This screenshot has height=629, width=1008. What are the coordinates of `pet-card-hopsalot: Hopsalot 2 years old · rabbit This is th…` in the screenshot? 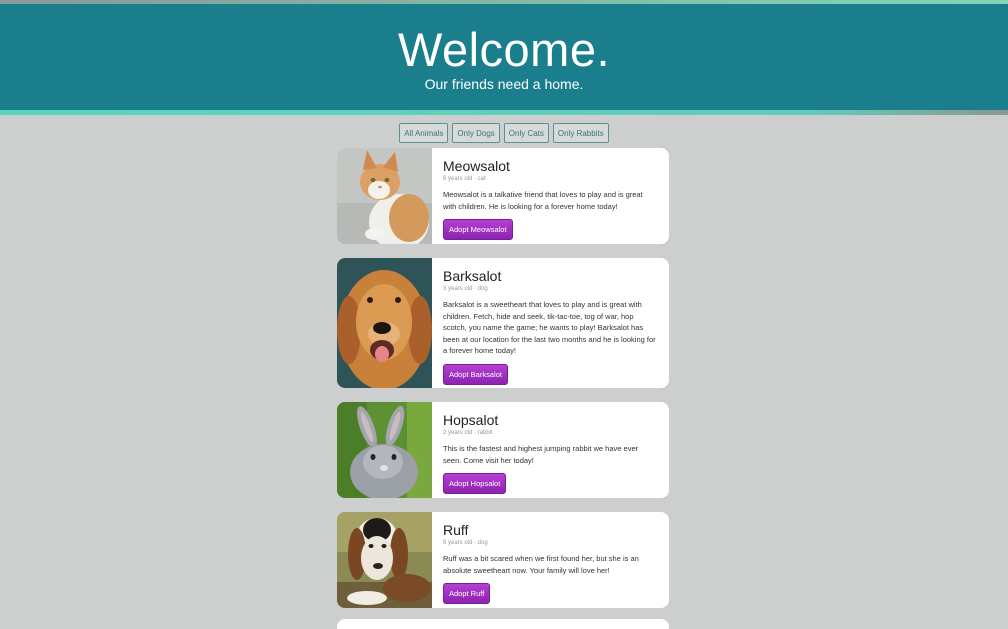 It's located at (503, 450).